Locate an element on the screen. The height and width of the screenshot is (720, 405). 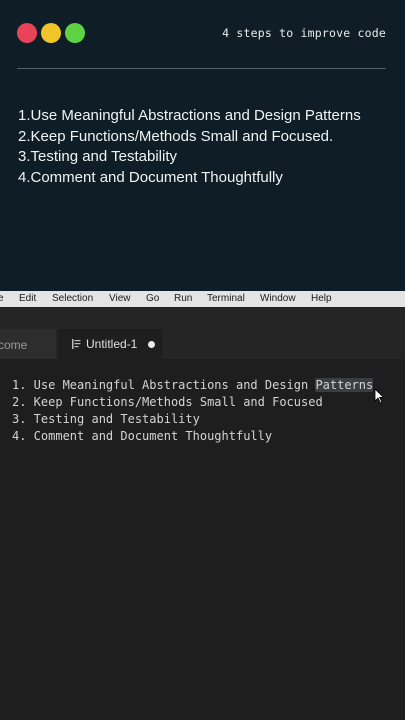
list-item: 3.Testing and Testability is located at coordinates (97, 157).